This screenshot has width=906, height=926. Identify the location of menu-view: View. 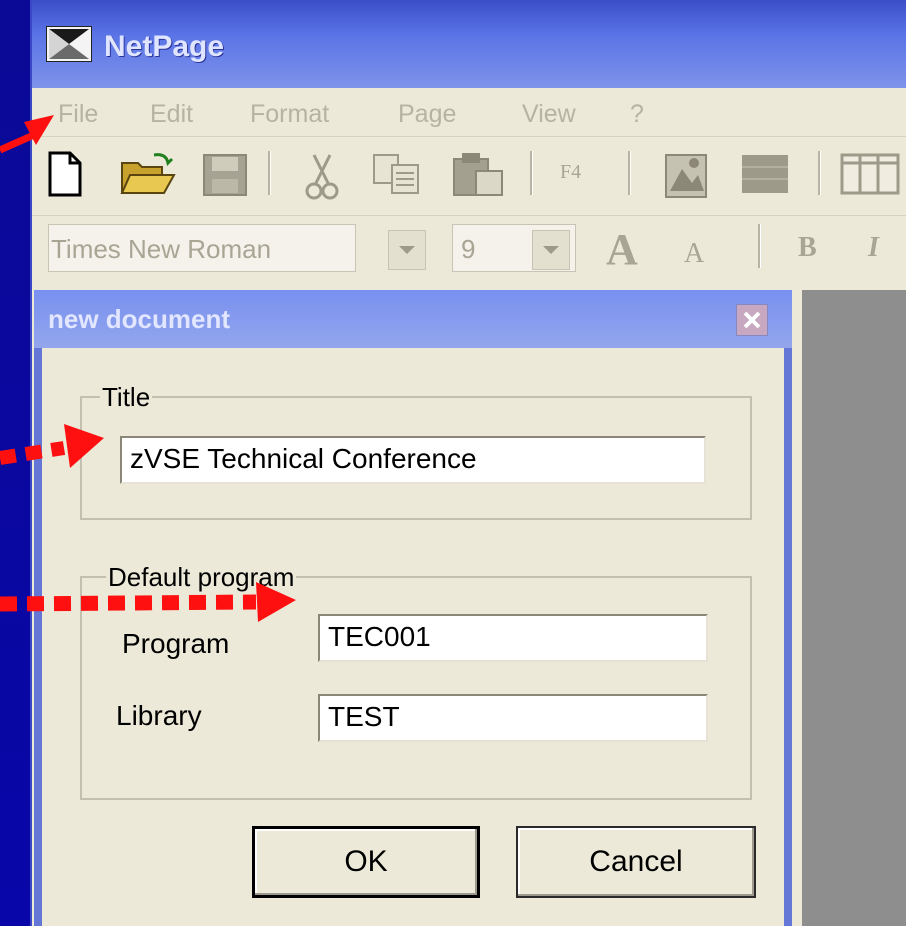
(549, 114).